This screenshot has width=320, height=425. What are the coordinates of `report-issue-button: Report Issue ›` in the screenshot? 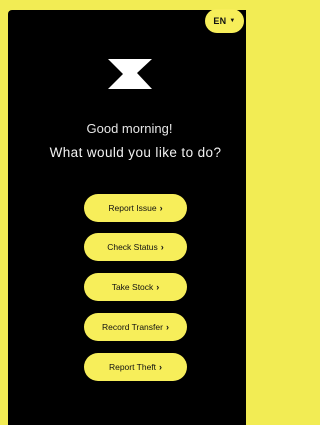 It's located at (135, 208).